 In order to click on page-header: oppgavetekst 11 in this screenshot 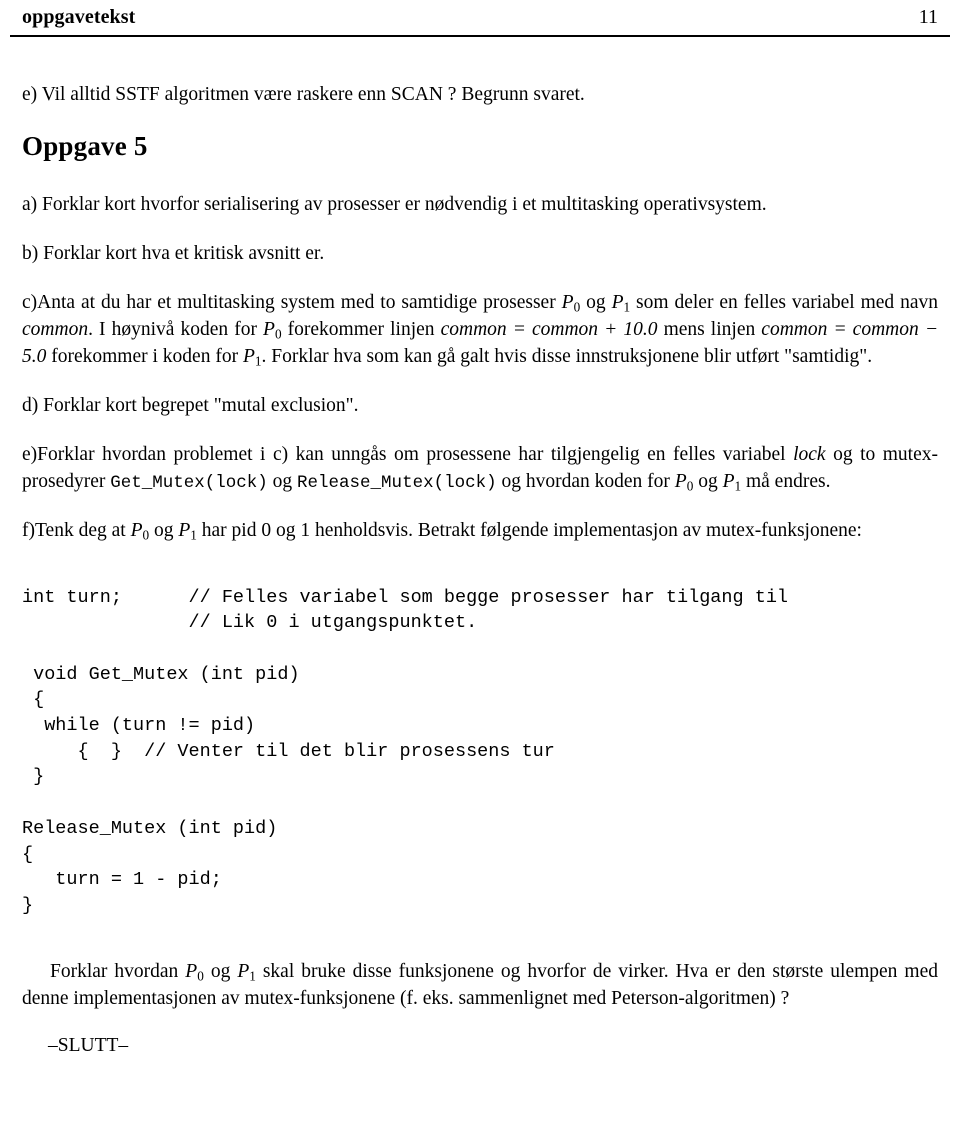, I will do `click(480, 17)`.